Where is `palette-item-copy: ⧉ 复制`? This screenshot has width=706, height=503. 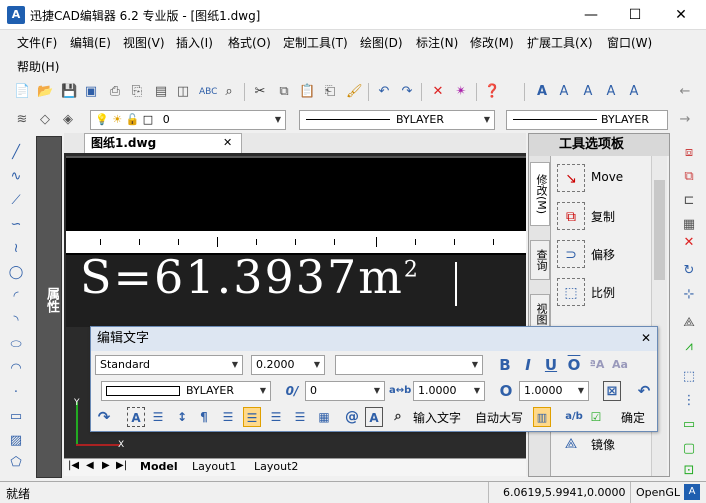 palette-item-copy: ⧉ 复制 is located at coordinates (609, 216).